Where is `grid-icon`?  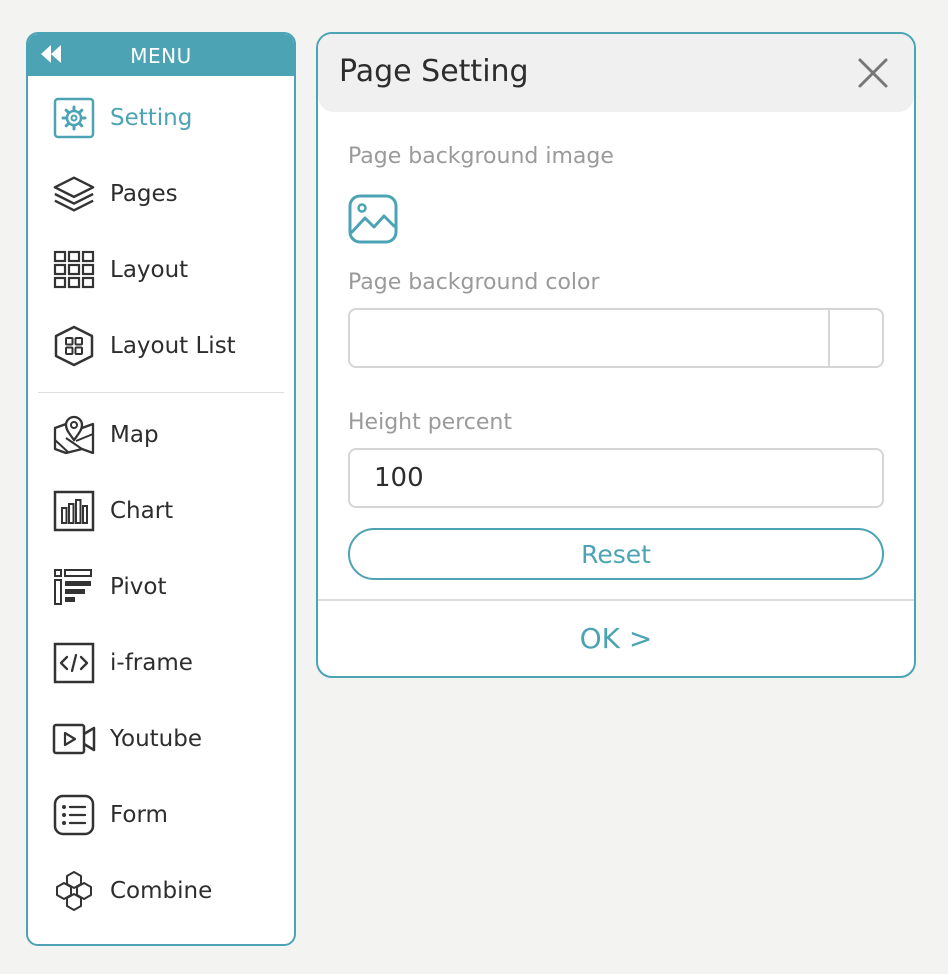
grid-icon is located at coordinates (74, 270).